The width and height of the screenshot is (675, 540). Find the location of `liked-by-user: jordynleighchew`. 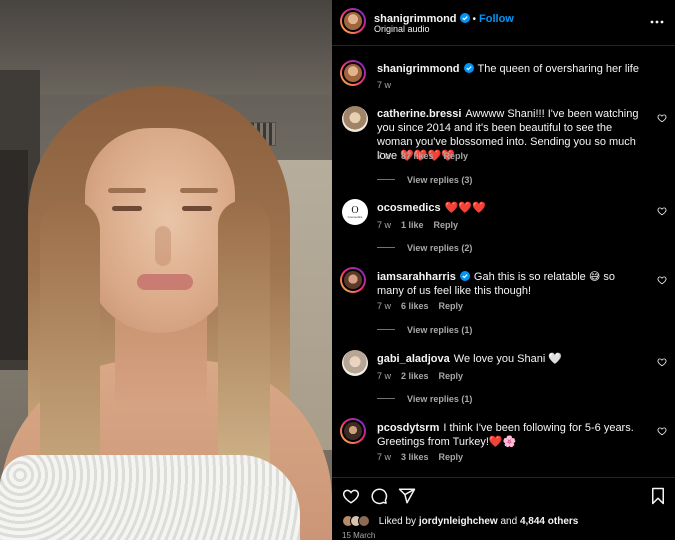

liked-by-user: jordynleighchew is located at coordinates (458, 521).